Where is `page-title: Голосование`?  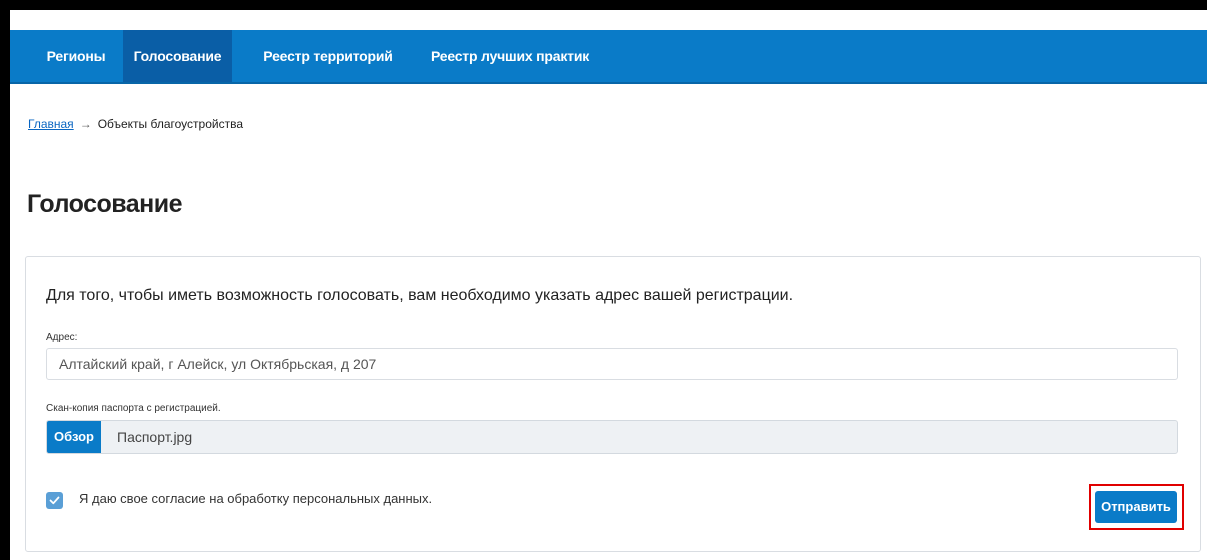 page-title: Голосование is located at coordinates (105, 204).